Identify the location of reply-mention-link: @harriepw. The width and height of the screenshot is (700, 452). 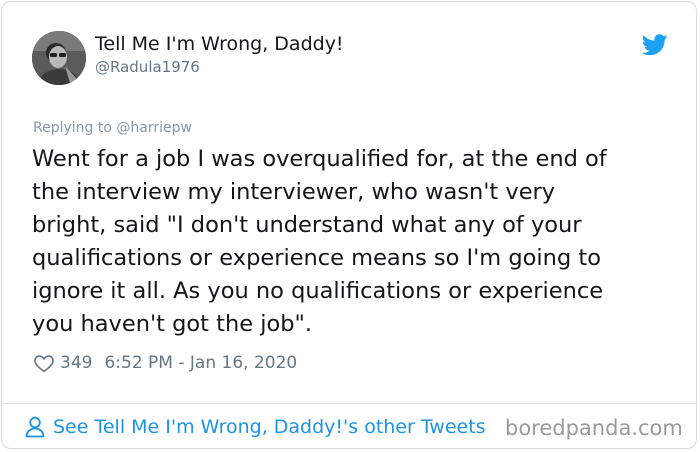
(154, 128).